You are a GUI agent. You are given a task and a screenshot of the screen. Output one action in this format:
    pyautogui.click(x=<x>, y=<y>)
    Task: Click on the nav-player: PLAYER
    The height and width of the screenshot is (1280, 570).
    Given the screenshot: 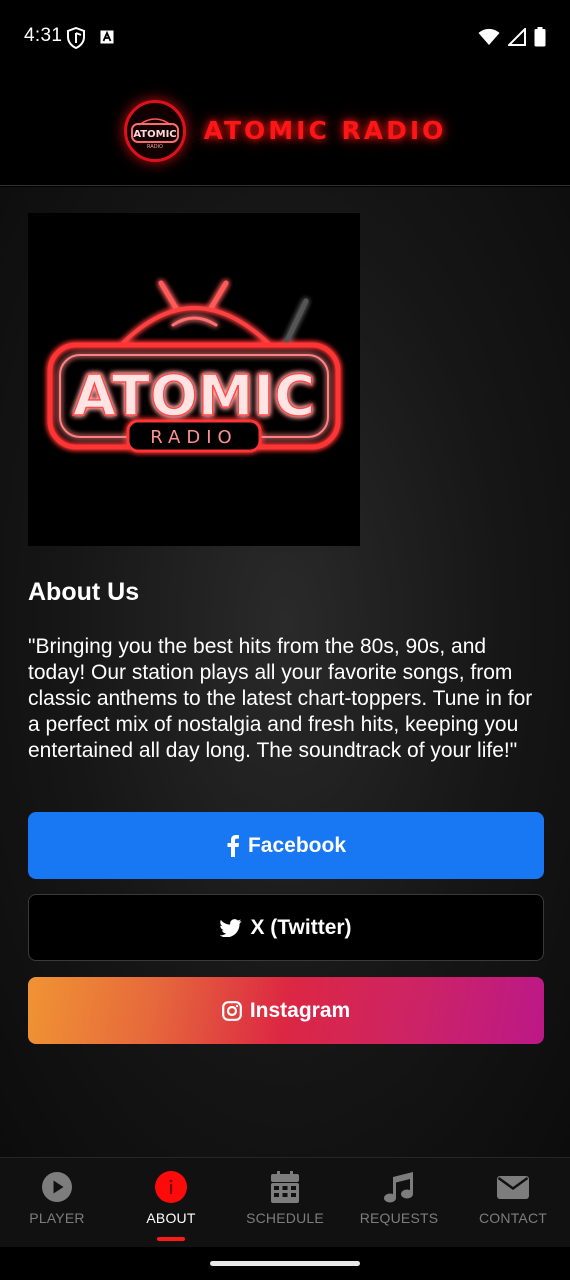 What is the action you would take?
    pyautogui.click(x=57, y=1202)
    